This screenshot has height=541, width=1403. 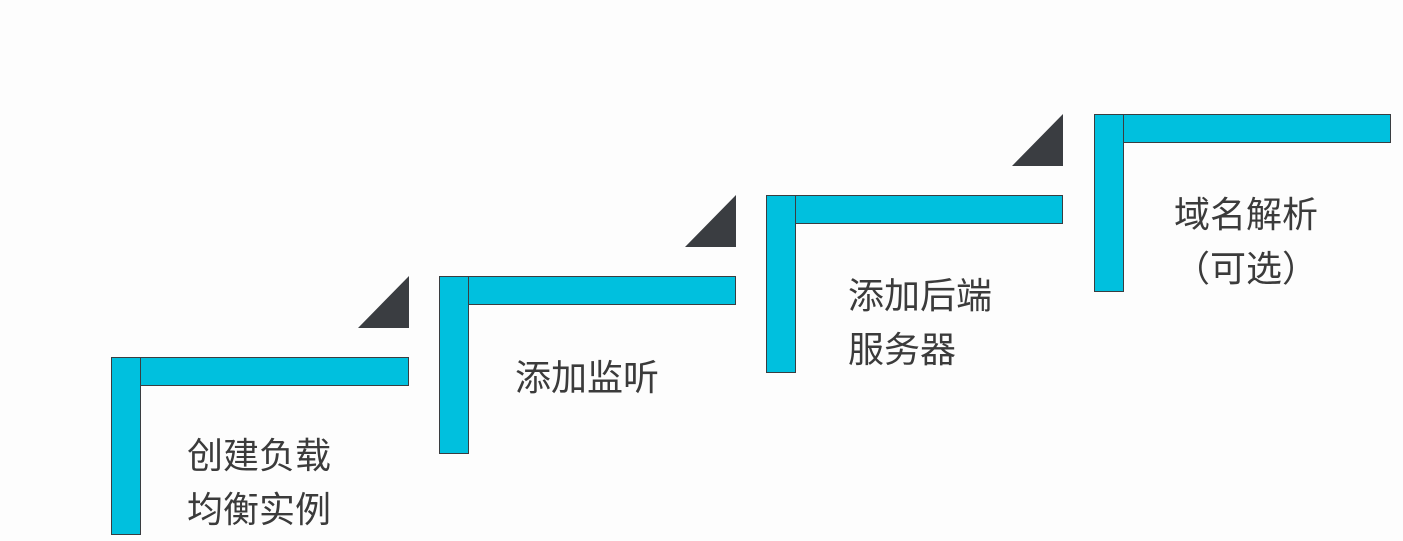 I want to click on step-3-label-line-2: 服务器, so click(x=902, y=350).